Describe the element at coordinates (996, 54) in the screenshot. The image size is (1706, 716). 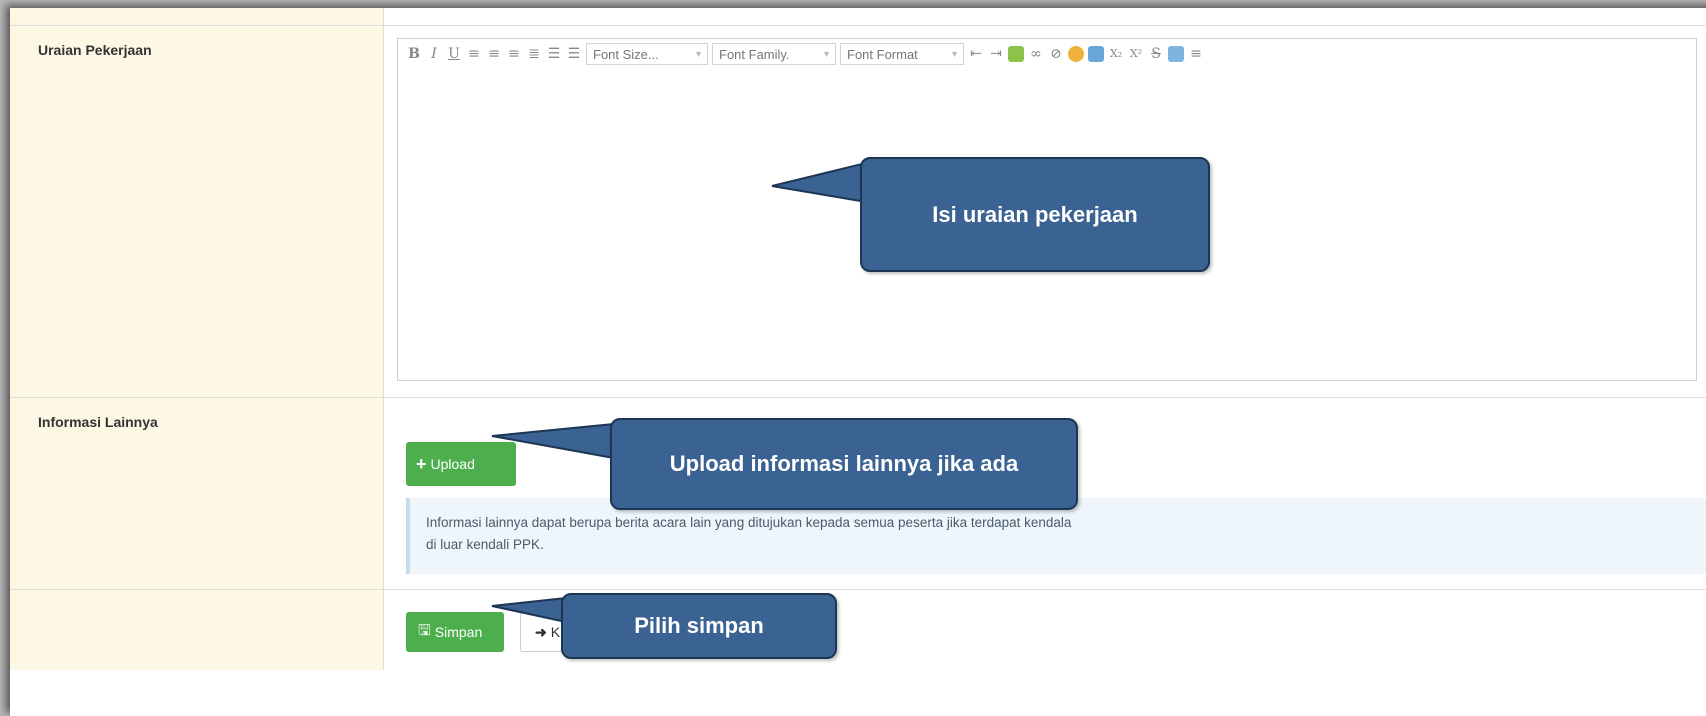
I see `indent-icon: ⇥` at that location.